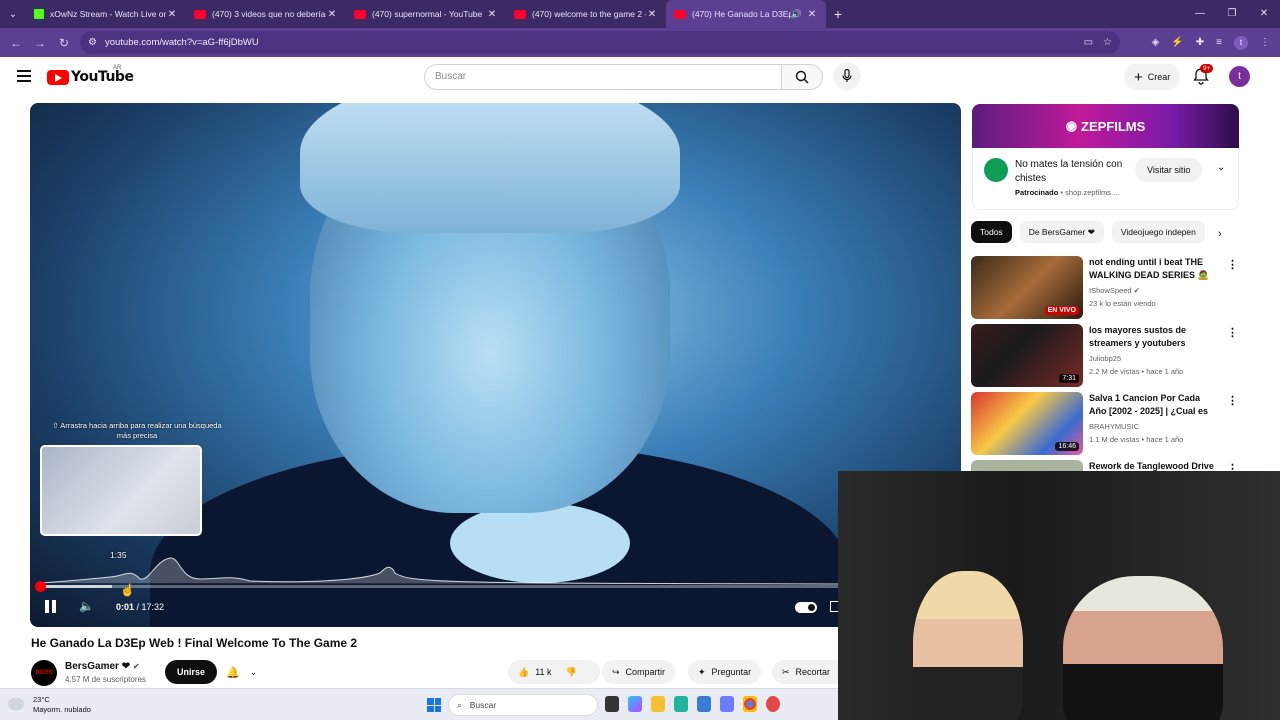  Describe the element at coordinates (612, 704) in the screenshot. I see `task-view-icon` at that location.